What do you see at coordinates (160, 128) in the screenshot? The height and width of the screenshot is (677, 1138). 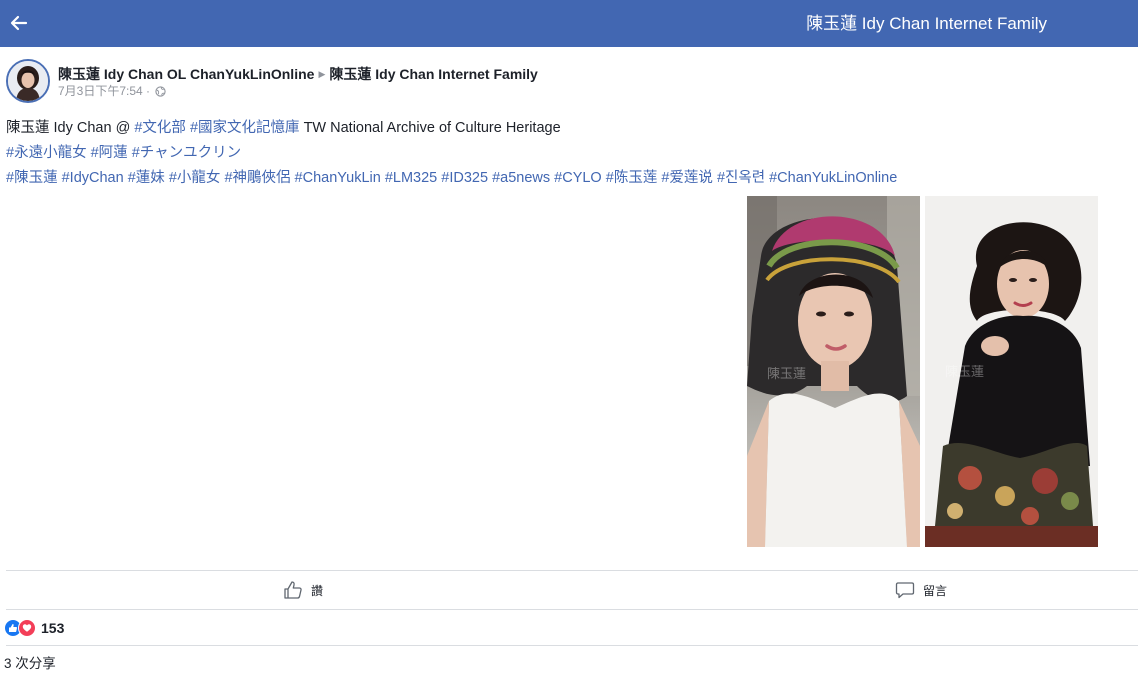 I see `hashtag-link: #文化部` at bounding box center [160, 128].